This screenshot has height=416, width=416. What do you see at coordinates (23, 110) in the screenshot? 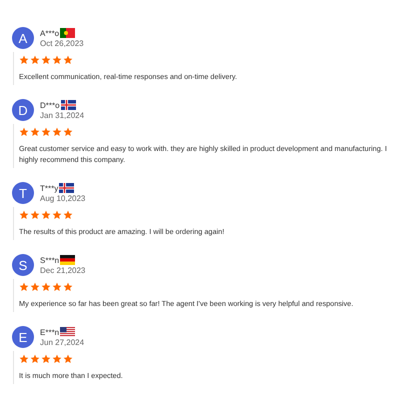
I see `avatar: D` at bounding box center [23, 110].